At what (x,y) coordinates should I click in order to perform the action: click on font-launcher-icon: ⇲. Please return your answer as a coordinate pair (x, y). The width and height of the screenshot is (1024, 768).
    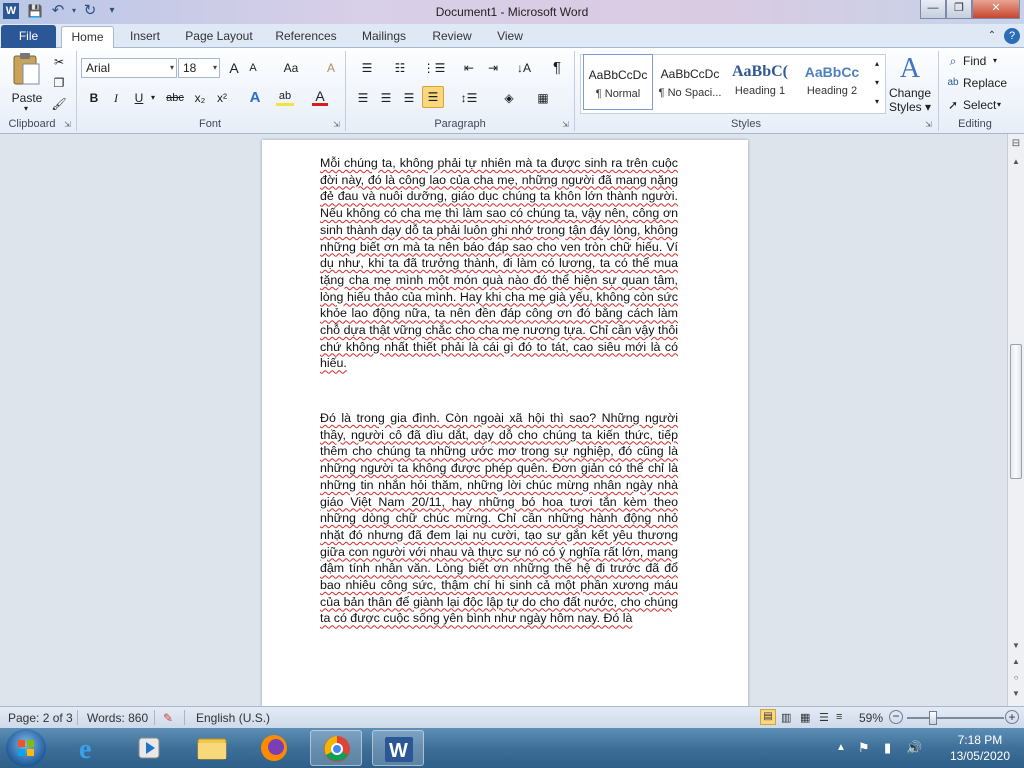
    Looking at the image, I should click on (336, 124).